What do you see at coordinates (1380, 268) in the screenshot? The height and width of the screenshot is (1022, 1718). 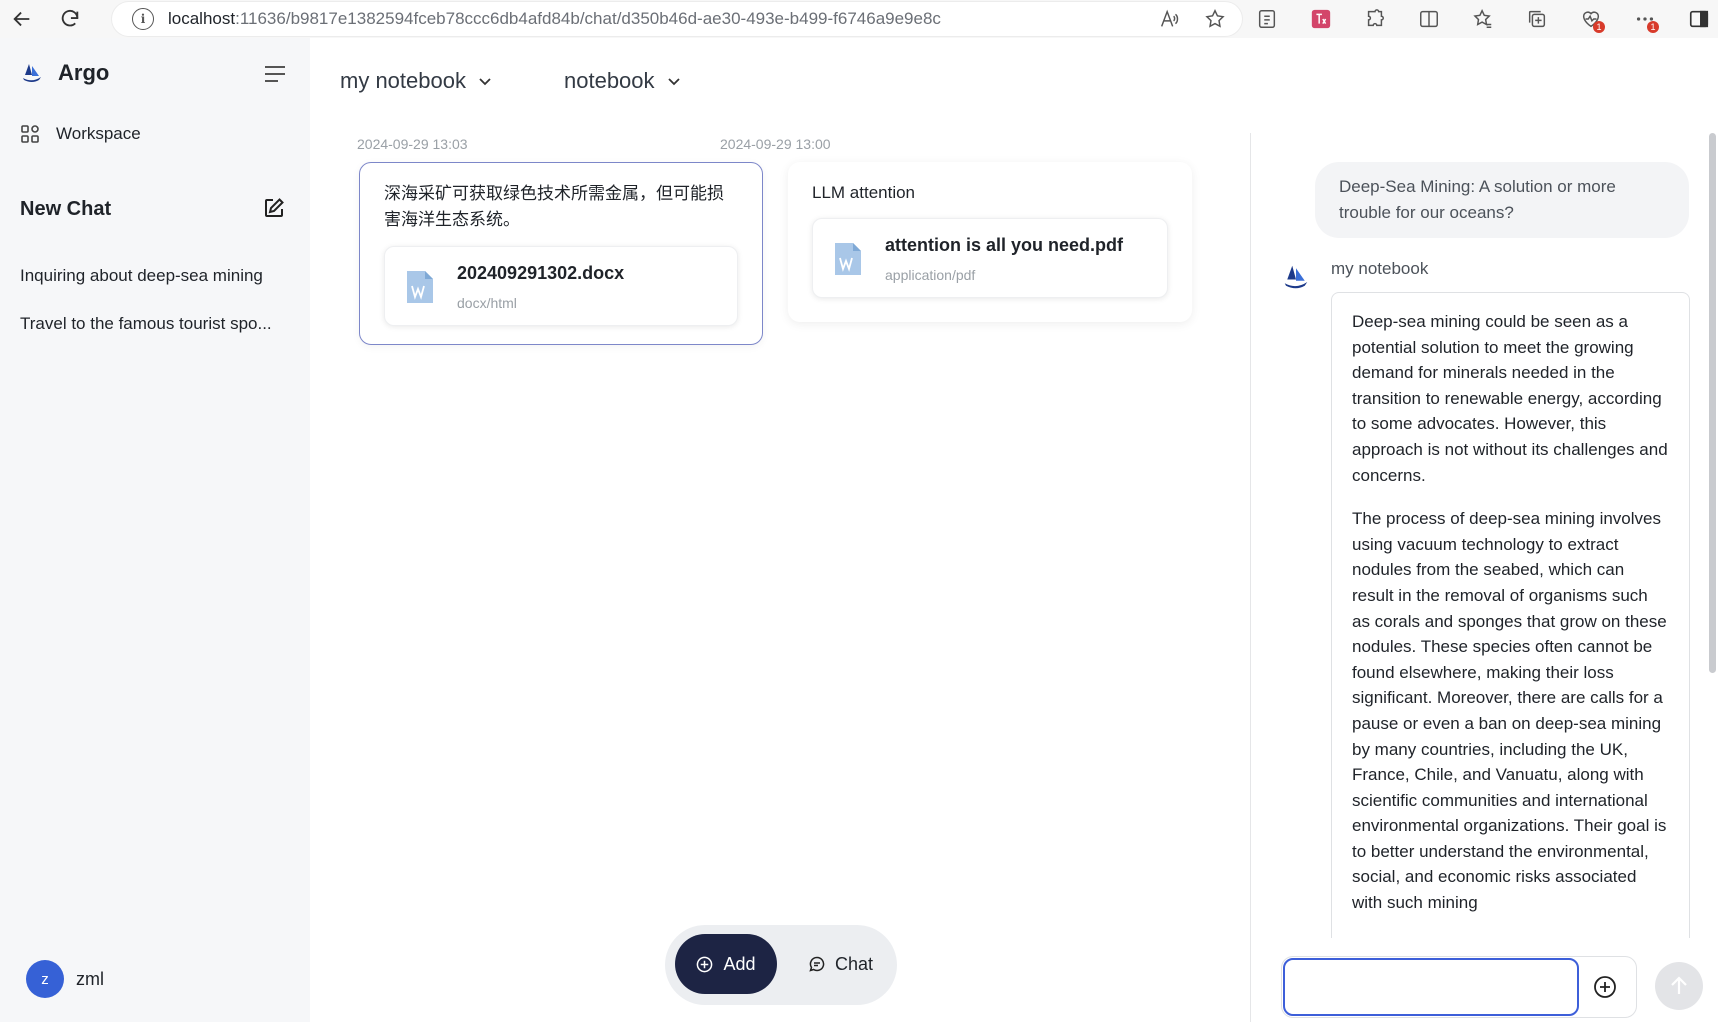 I see `bot-name: my notebook` at bounding box center [1380, 268].